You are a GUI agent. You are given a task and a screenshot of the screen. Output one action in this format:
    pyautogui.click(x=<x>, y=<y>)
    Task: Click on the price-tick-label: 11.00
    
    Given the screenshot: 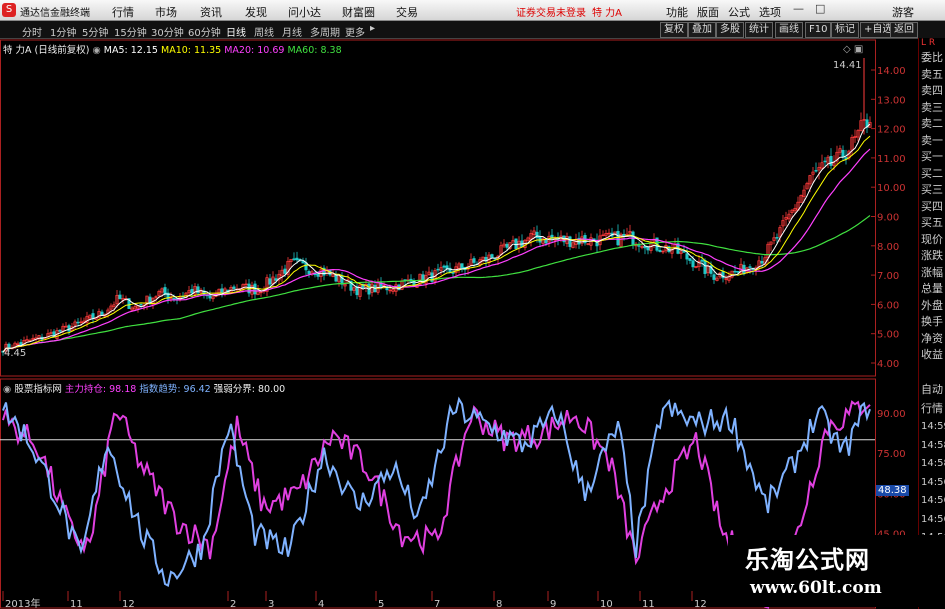 What is the action you would take?
    pyautogui.click(x=891, y=159)
    